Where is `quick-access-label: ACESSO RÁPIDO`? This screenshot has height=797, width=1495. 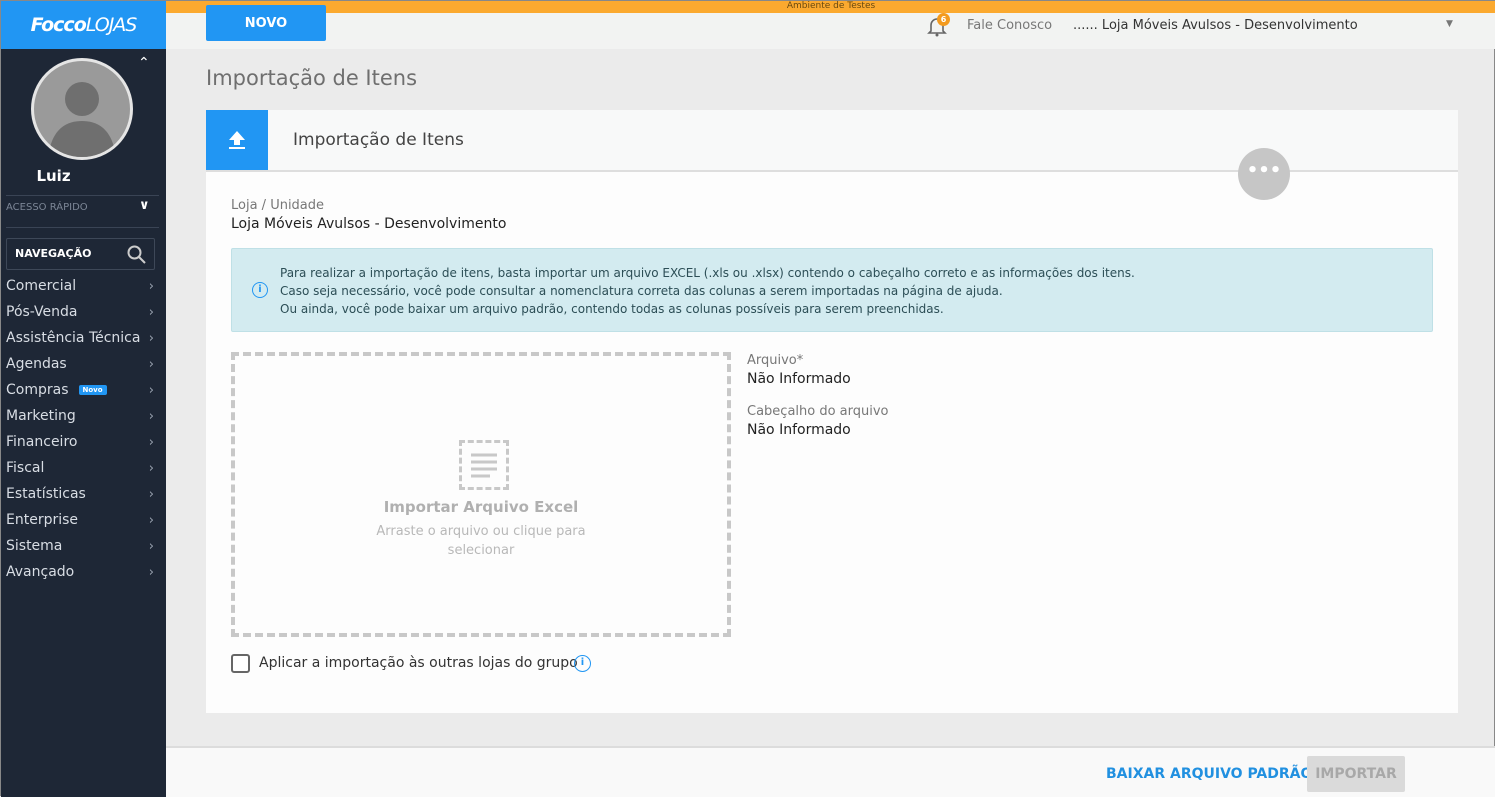 quick-access-label: ACESSO RÁPIDO is located at coordinates (47, 207).